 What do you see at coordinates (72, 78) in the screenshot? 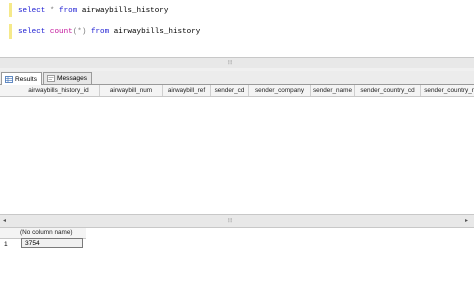
I see `tab-messages-label: Messages` at bounding box center [72, 78].